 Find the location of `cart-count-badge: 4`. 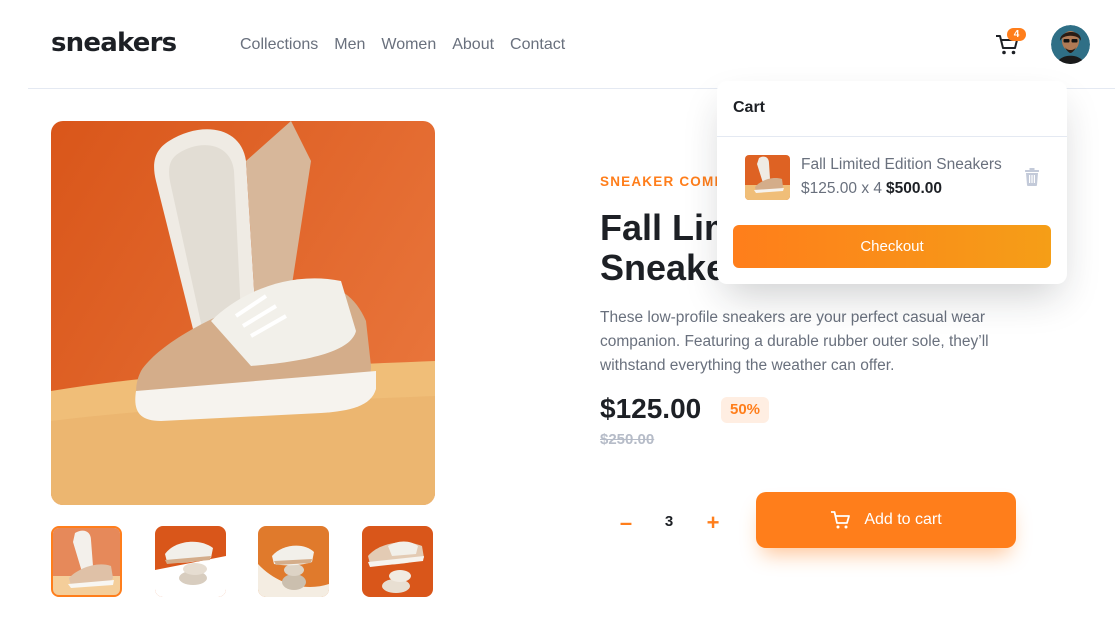

cart-count-badge: 4 is located at coordinates (1016, 34).